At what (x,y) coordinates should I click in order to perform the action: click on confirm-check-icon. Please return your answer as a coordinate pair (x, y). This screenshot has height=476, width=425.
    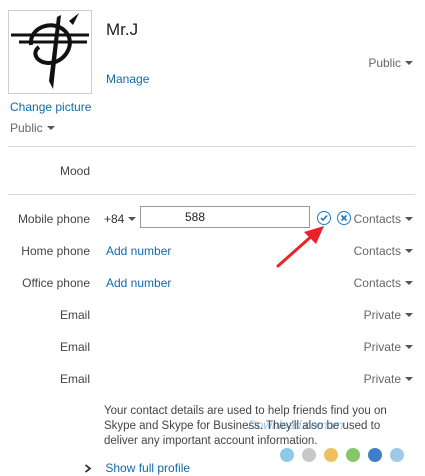
    Looking at the image, I should click on (324, 218).